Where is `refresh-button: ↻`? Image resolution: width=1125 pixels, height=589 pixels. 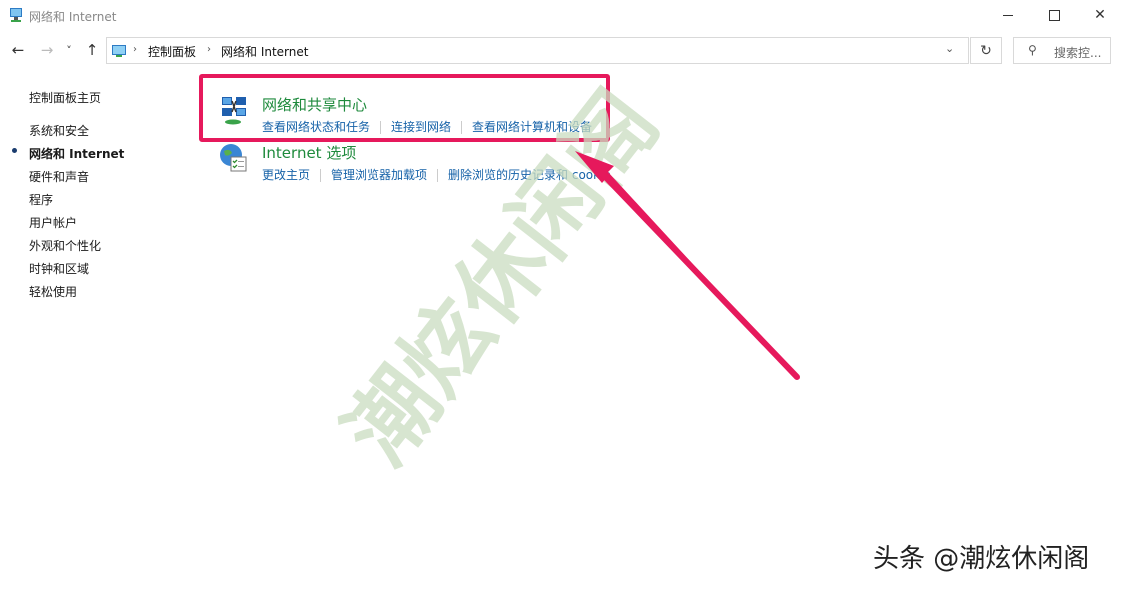 refresh-button: ↻ is located at coordinates (986, 50).